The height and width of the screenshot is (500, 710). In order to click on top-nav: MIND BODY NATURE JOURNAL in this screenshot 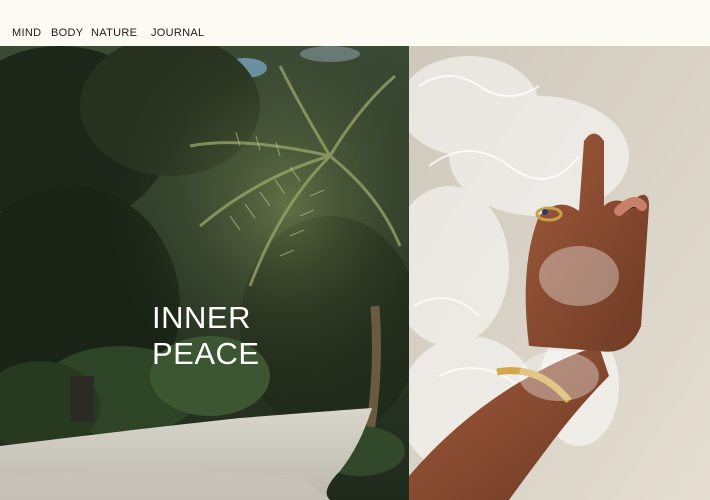, I will do `click(355, 23)`.